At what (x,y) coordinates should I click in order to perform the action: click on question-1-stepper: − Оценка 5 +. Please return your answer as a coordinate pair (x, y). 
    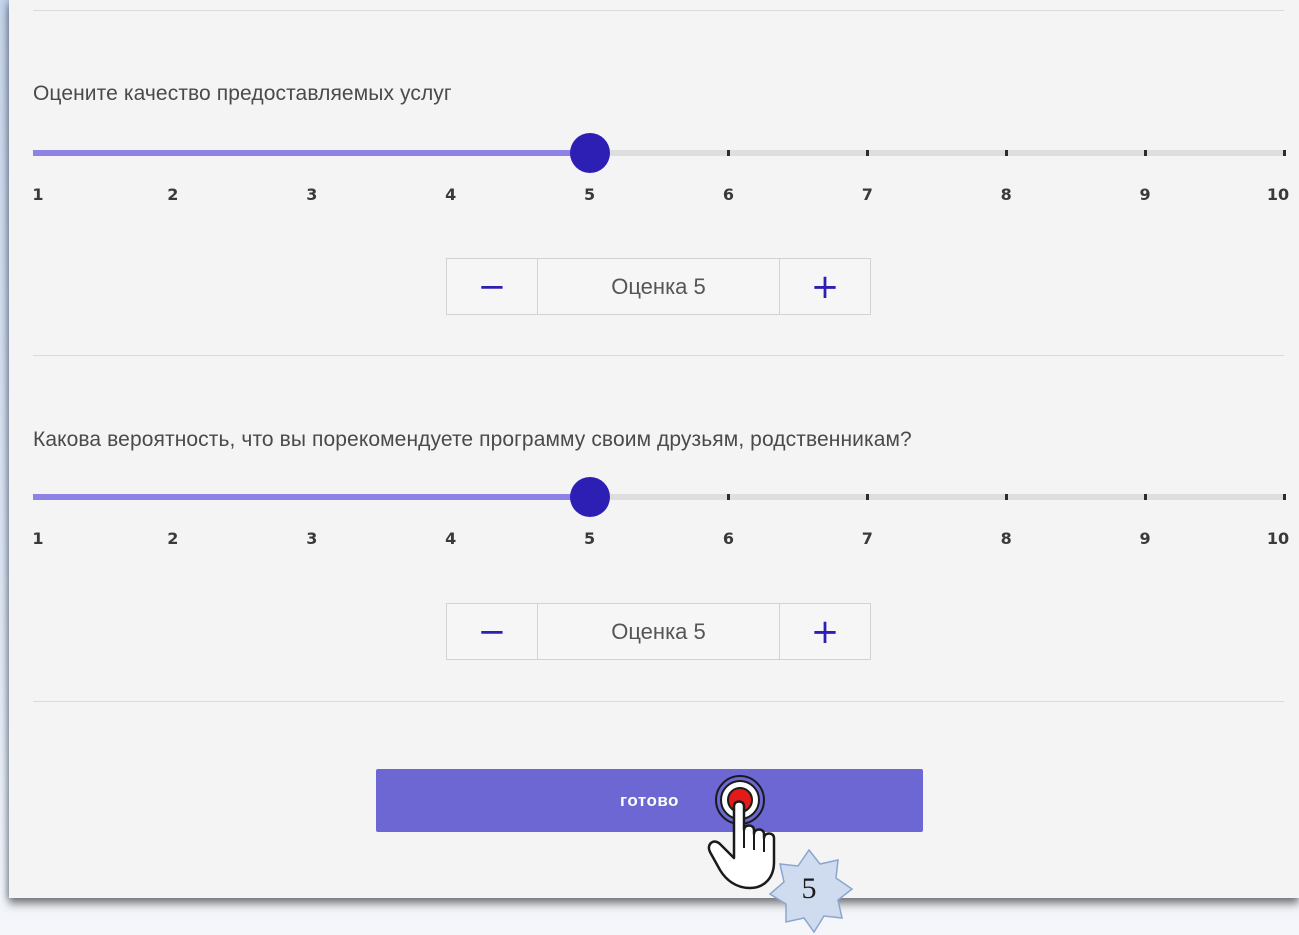
    Looking at the image, I should click on (658, 286).